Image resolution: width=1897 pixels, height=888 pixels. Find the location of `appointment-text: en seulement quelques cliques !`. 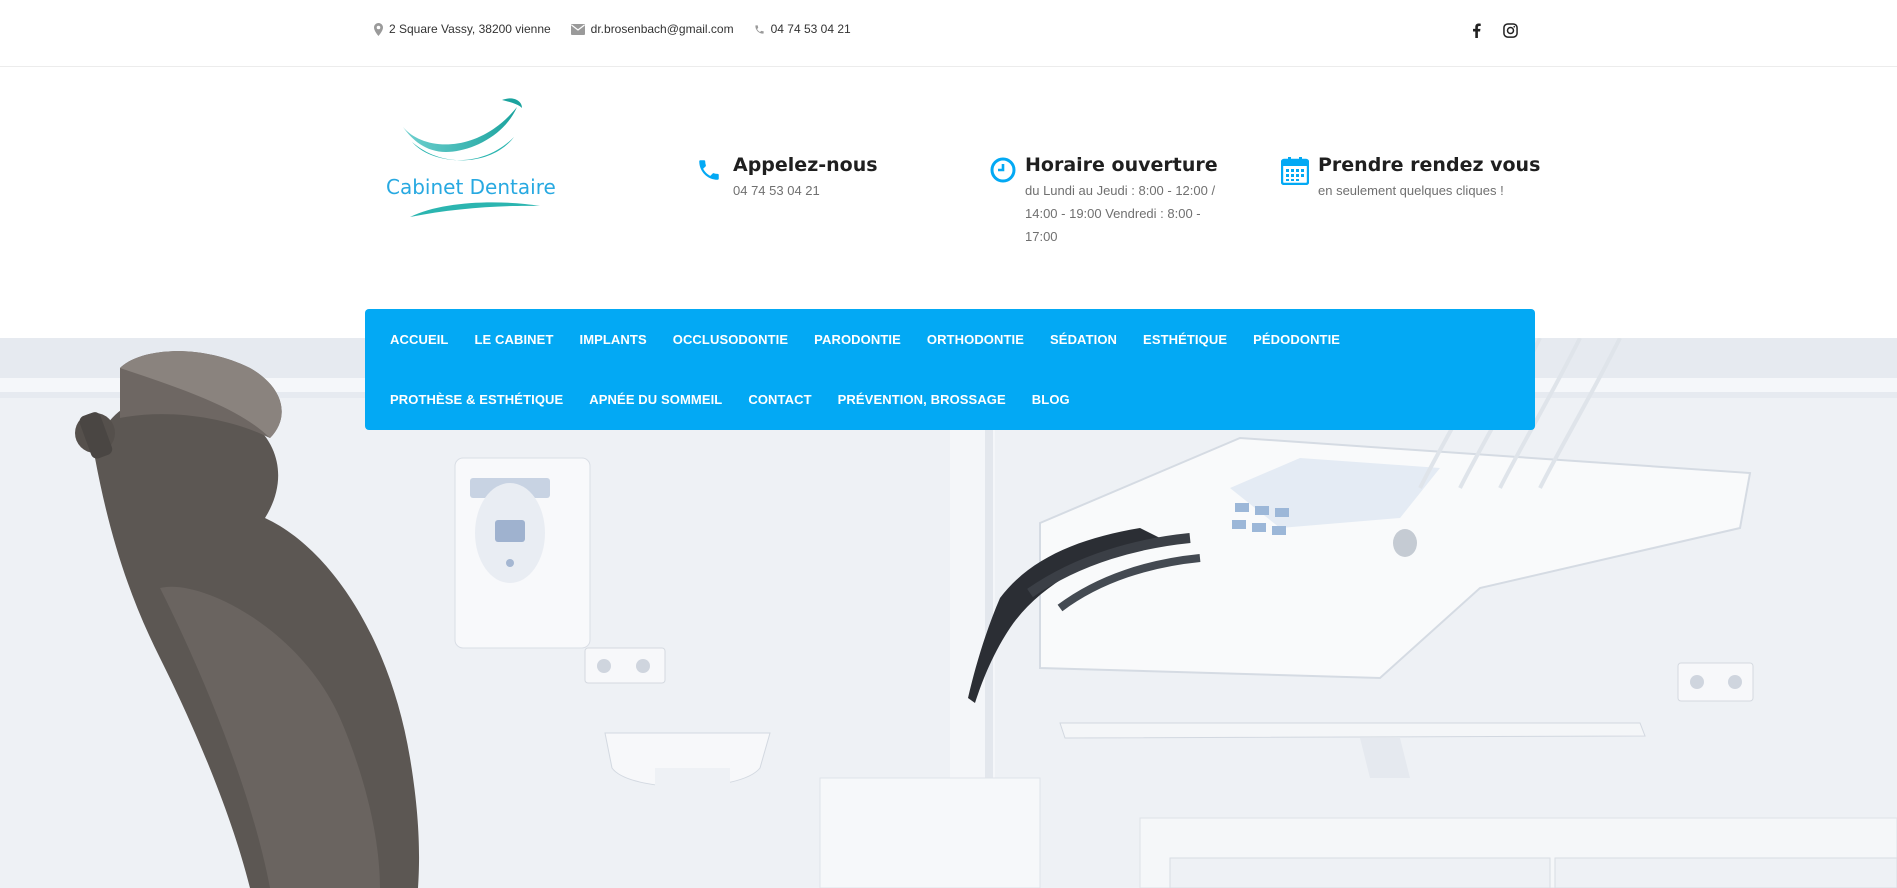

appointment-text: en seulement quelques cliques ! is located at coordinates (1411, 190).